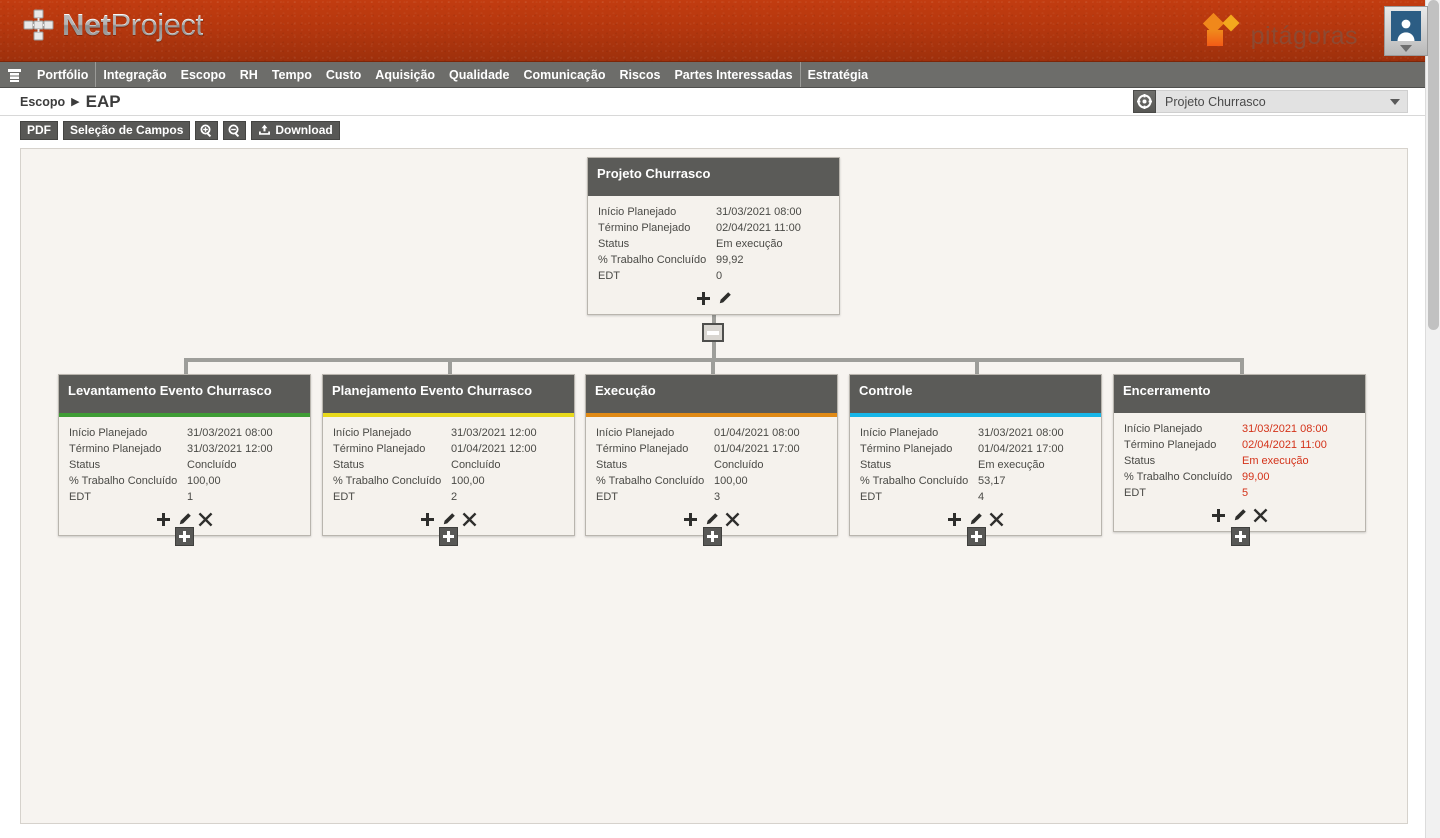 Image resolution: width=1440 pixels, height=838 pixels. I want to click on page-scrollbar, so click(1432, 419).